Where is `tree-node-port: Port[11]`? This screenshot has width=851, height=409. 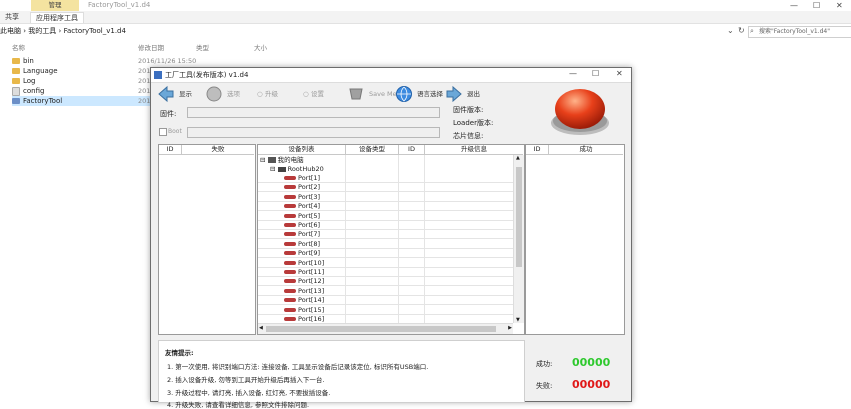 tree-node-port: Port[11] is located at coordinates (304, 272).